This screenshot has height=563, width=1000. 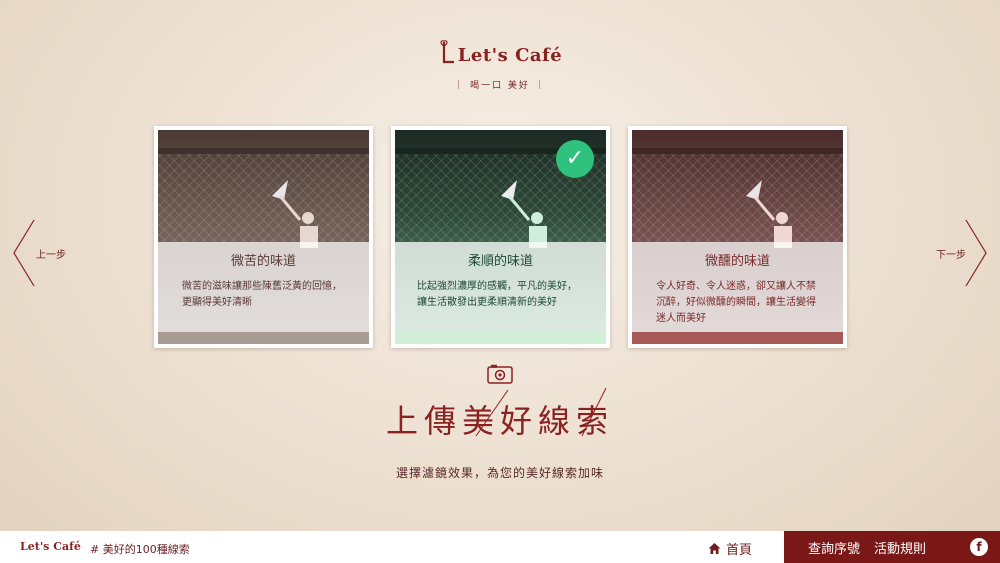 What do you see at coordinates (510, 55) in the screenshot?
I see `logo-text: Let's Café` at bounding box center [510, 55].